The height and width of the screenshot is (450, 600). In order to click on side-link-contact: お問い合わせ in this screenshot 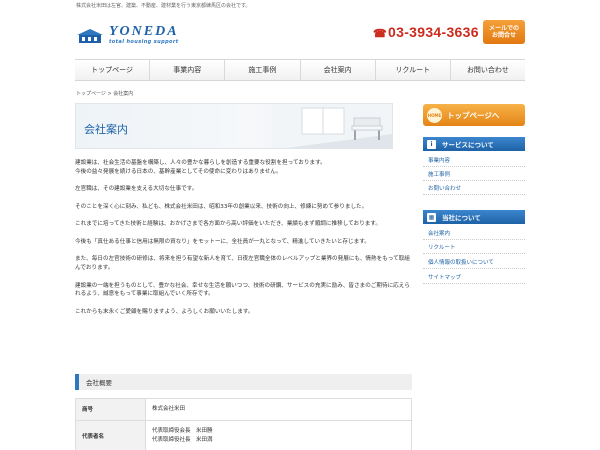, I will do `click(474, 188)`.